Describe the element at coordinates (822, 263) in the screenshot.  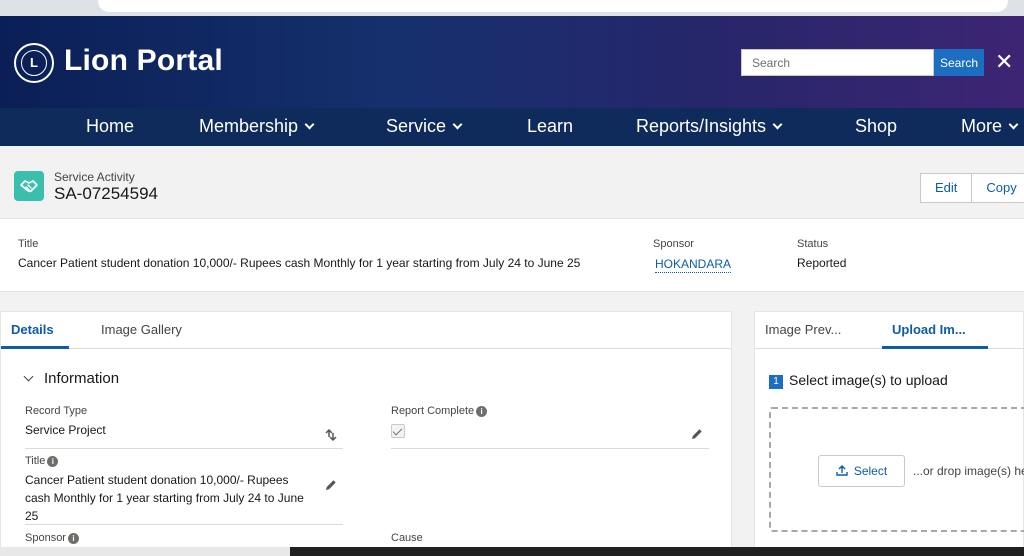
I see `highlight-status-value: Reported` at that location.